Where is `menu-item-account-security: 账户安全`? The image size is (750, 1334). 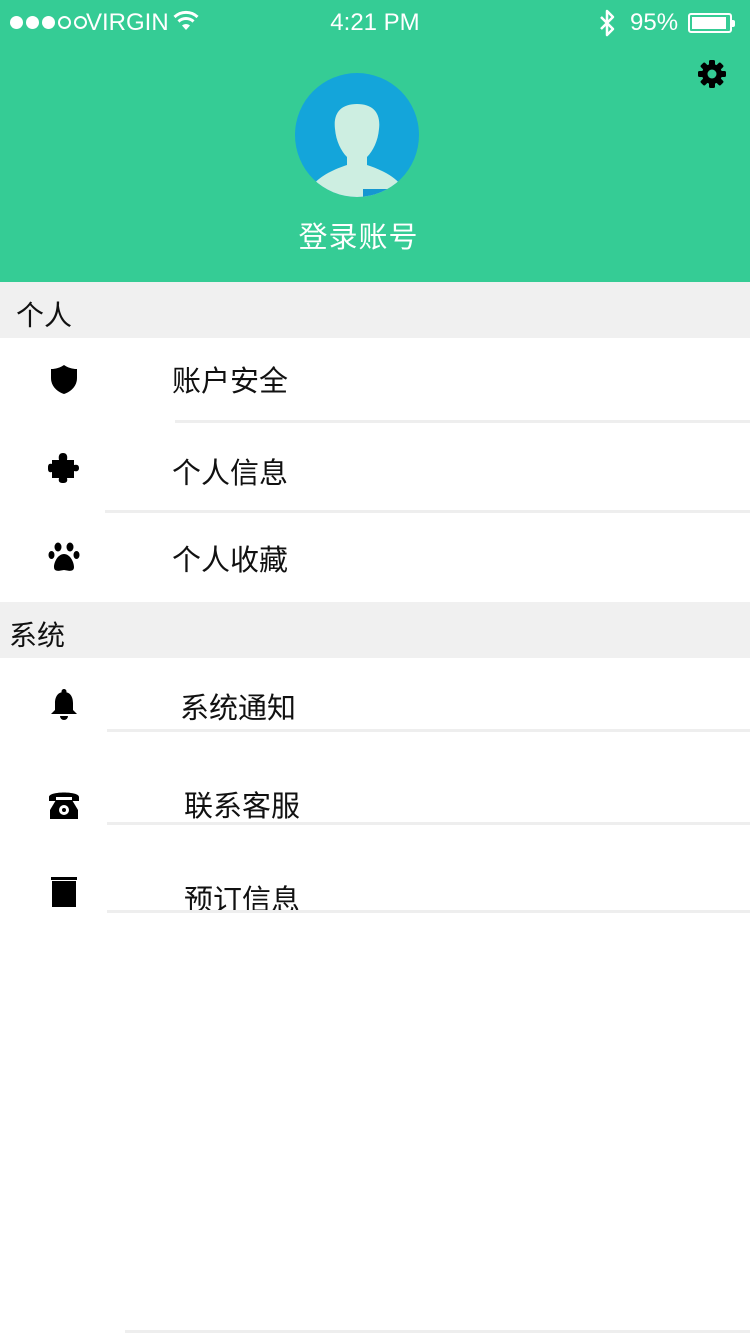 menu-item-account-security: 账户安全 is located at coordinates (375, 379).